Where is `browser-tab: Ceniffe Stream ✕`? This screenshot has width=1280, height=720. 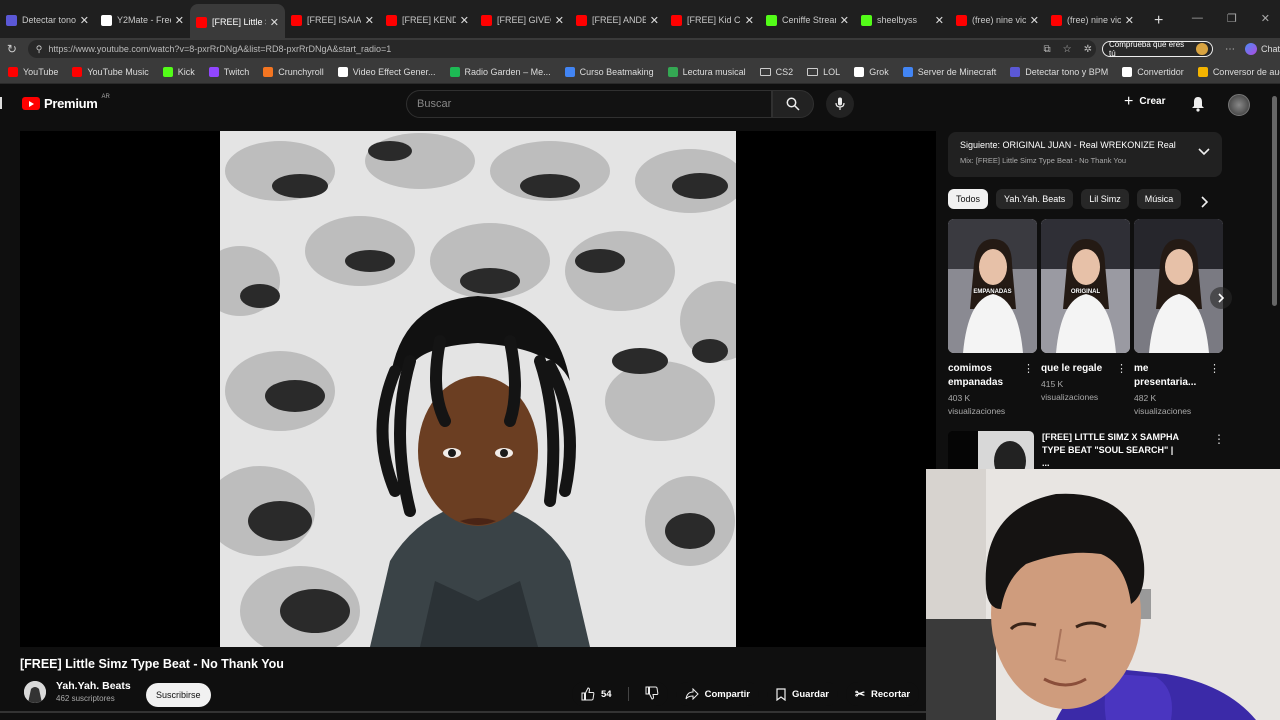
browser-tab: Ceniffe Stream ✕ is located at coordinates (807, 20).